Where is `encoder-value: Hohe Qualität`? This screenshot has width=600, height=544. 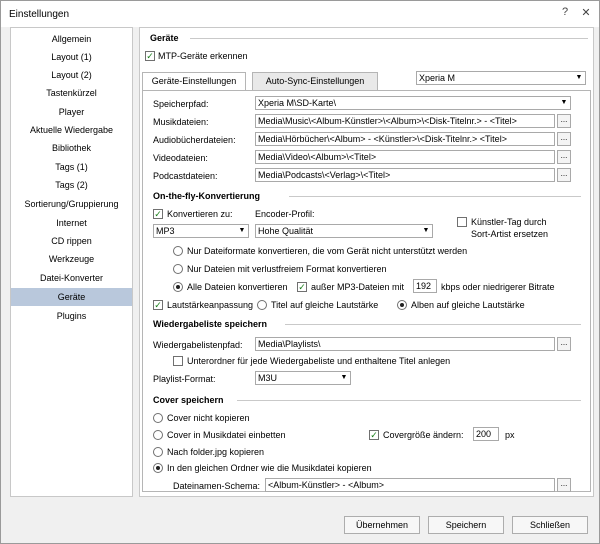 encoder-value: Hohe Qualität is located at coordinates (286, 231).